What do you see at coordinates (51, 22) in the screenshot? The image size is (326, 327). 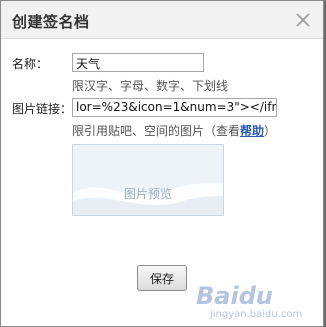 I see `dialog-title: 创建签名档` at bounding box center [51, 22].